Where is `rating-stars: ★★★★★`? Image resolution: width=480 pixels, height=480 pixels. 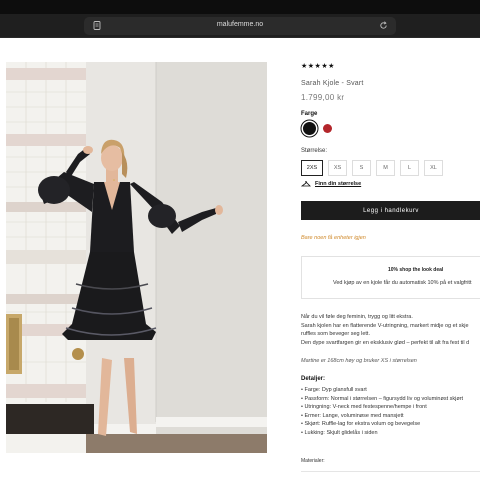
rating-stars: ★★★★★ is located at coordinates (318, 66).